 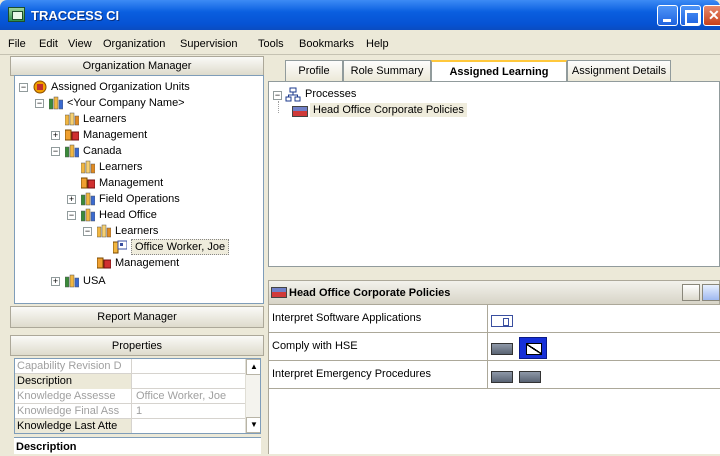 What do you see at coordinates (277, 95) in the screenshot?
I see `processes-expander: −` at bounding box center [277, 95].